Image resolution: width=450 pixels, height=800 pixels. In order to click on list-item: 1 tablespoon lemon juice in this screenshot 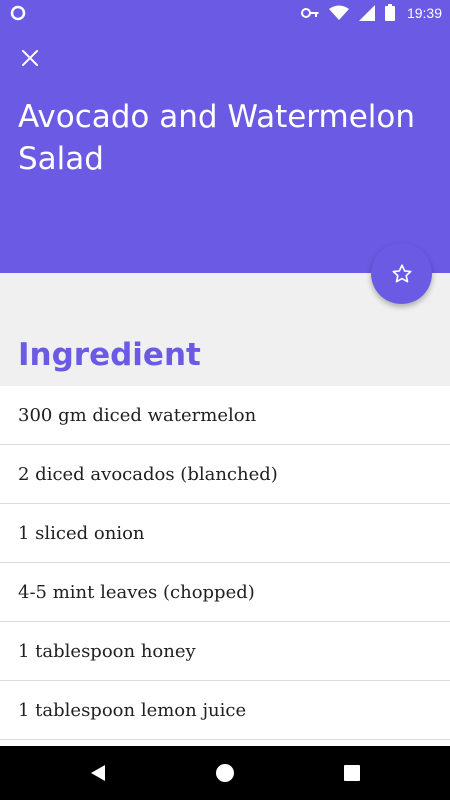, I will do `click(225, 710)`.